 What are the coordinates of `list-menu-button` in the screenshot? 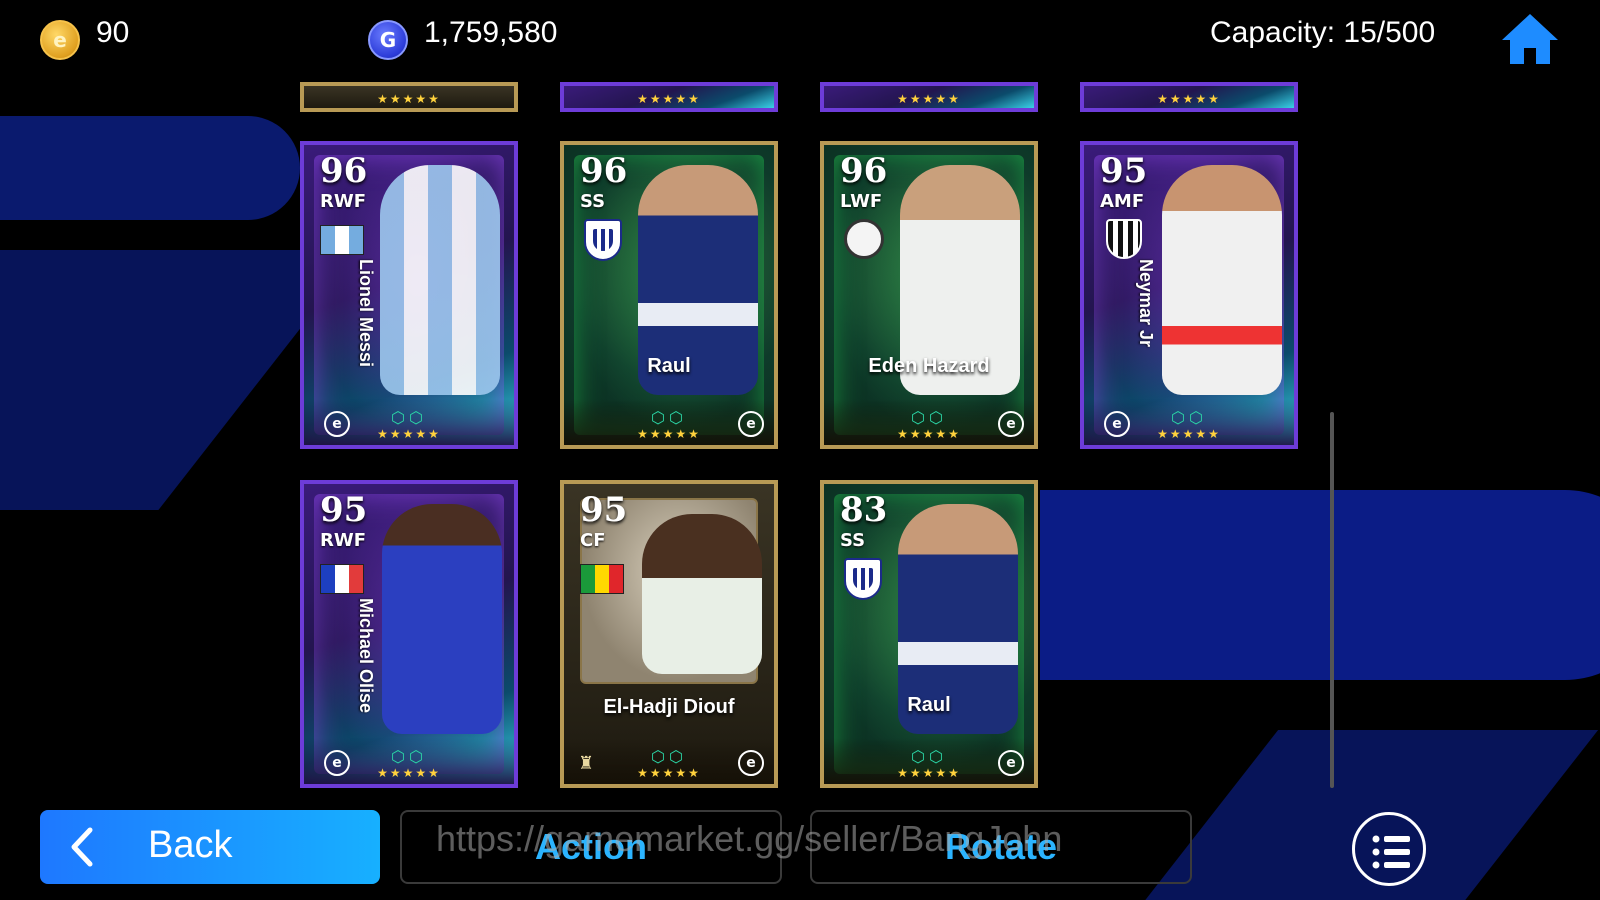 It's located at (1389, 849).